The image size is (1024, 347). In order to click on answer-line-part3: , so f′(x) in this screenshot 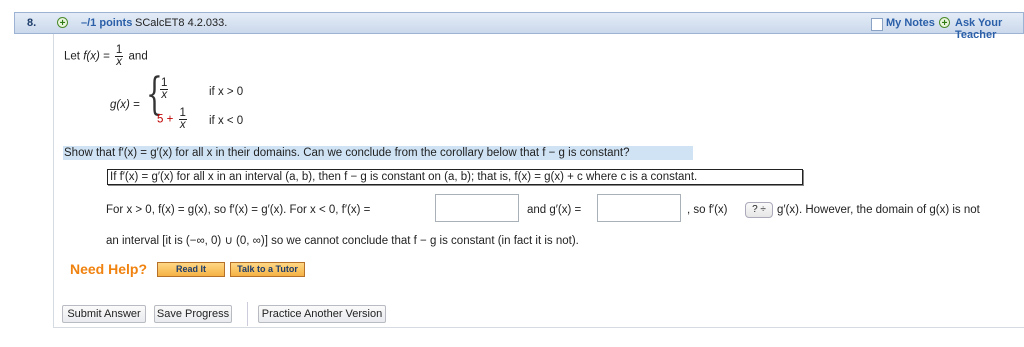, I will do `click(707, 210)`.